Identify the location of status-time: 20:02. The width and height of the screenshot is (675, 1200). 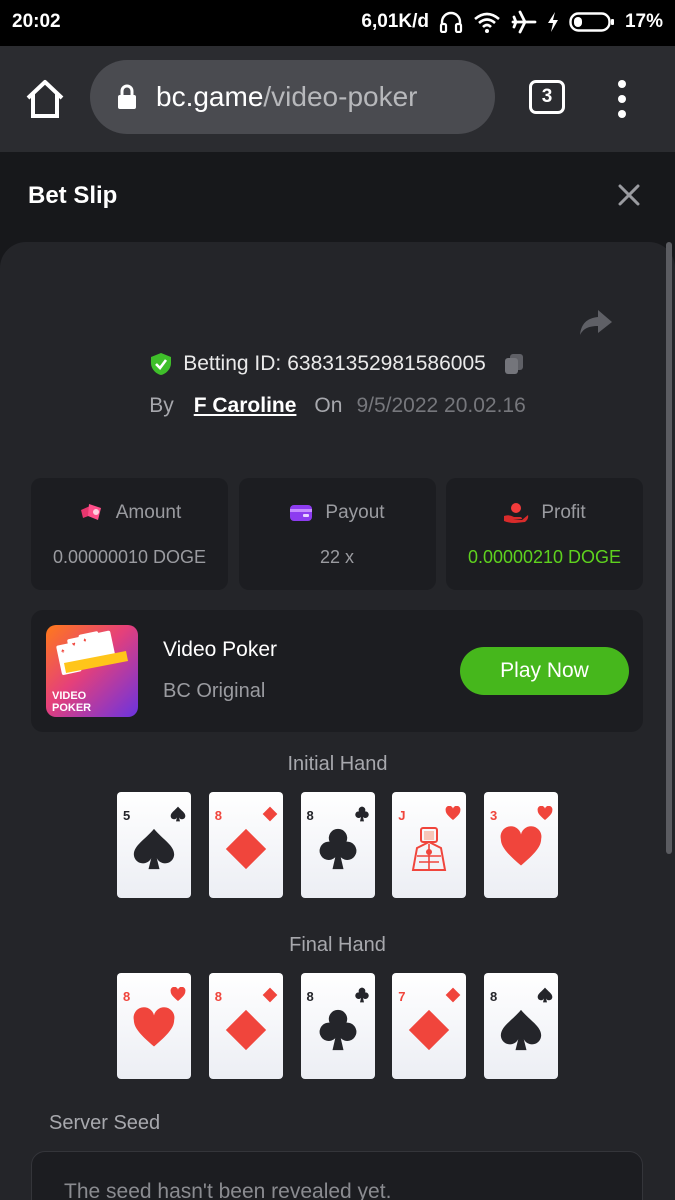
(36, 21).